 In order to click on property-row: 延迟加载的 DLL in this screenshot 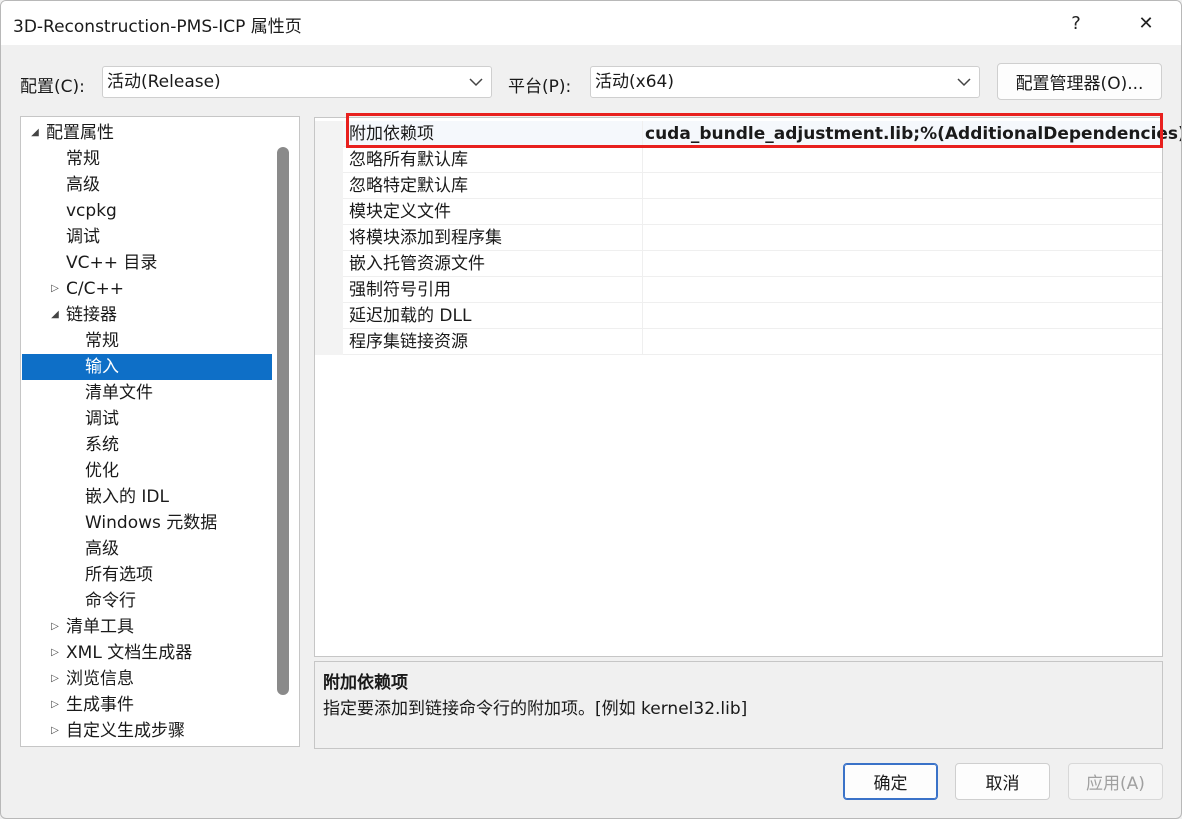, I will do `click(738, 316)`.